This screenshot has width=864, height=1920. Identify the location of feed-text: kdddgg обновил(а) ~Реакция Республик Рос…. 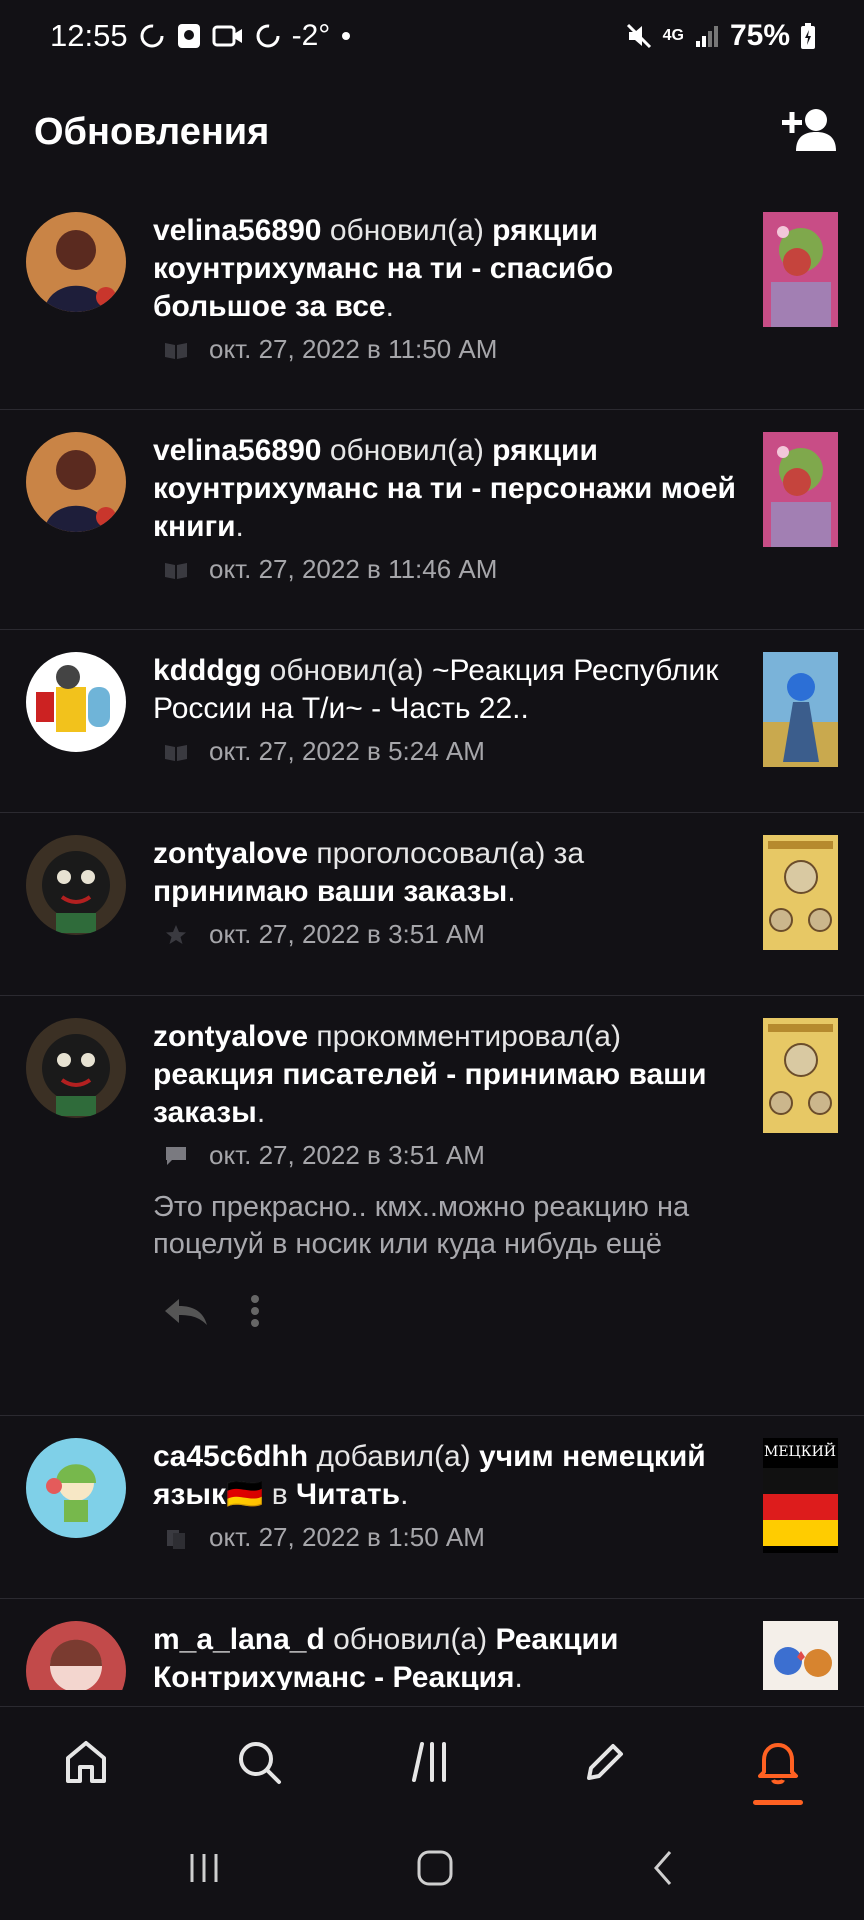
(449, 690).